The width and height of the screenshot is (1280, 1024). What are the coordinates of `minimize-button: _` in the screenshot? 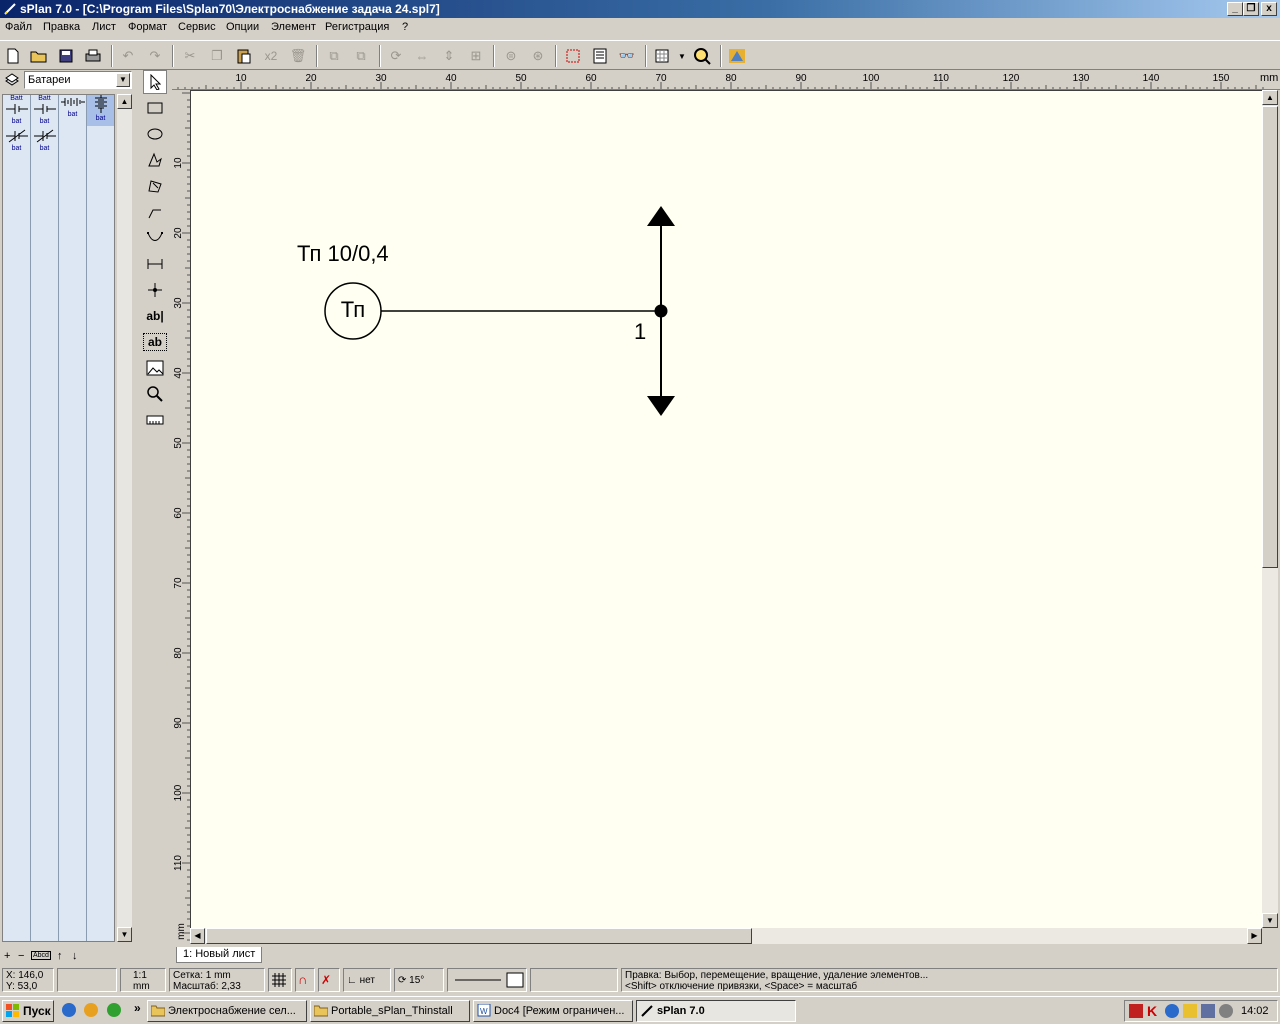 It's located at (1235, 9).